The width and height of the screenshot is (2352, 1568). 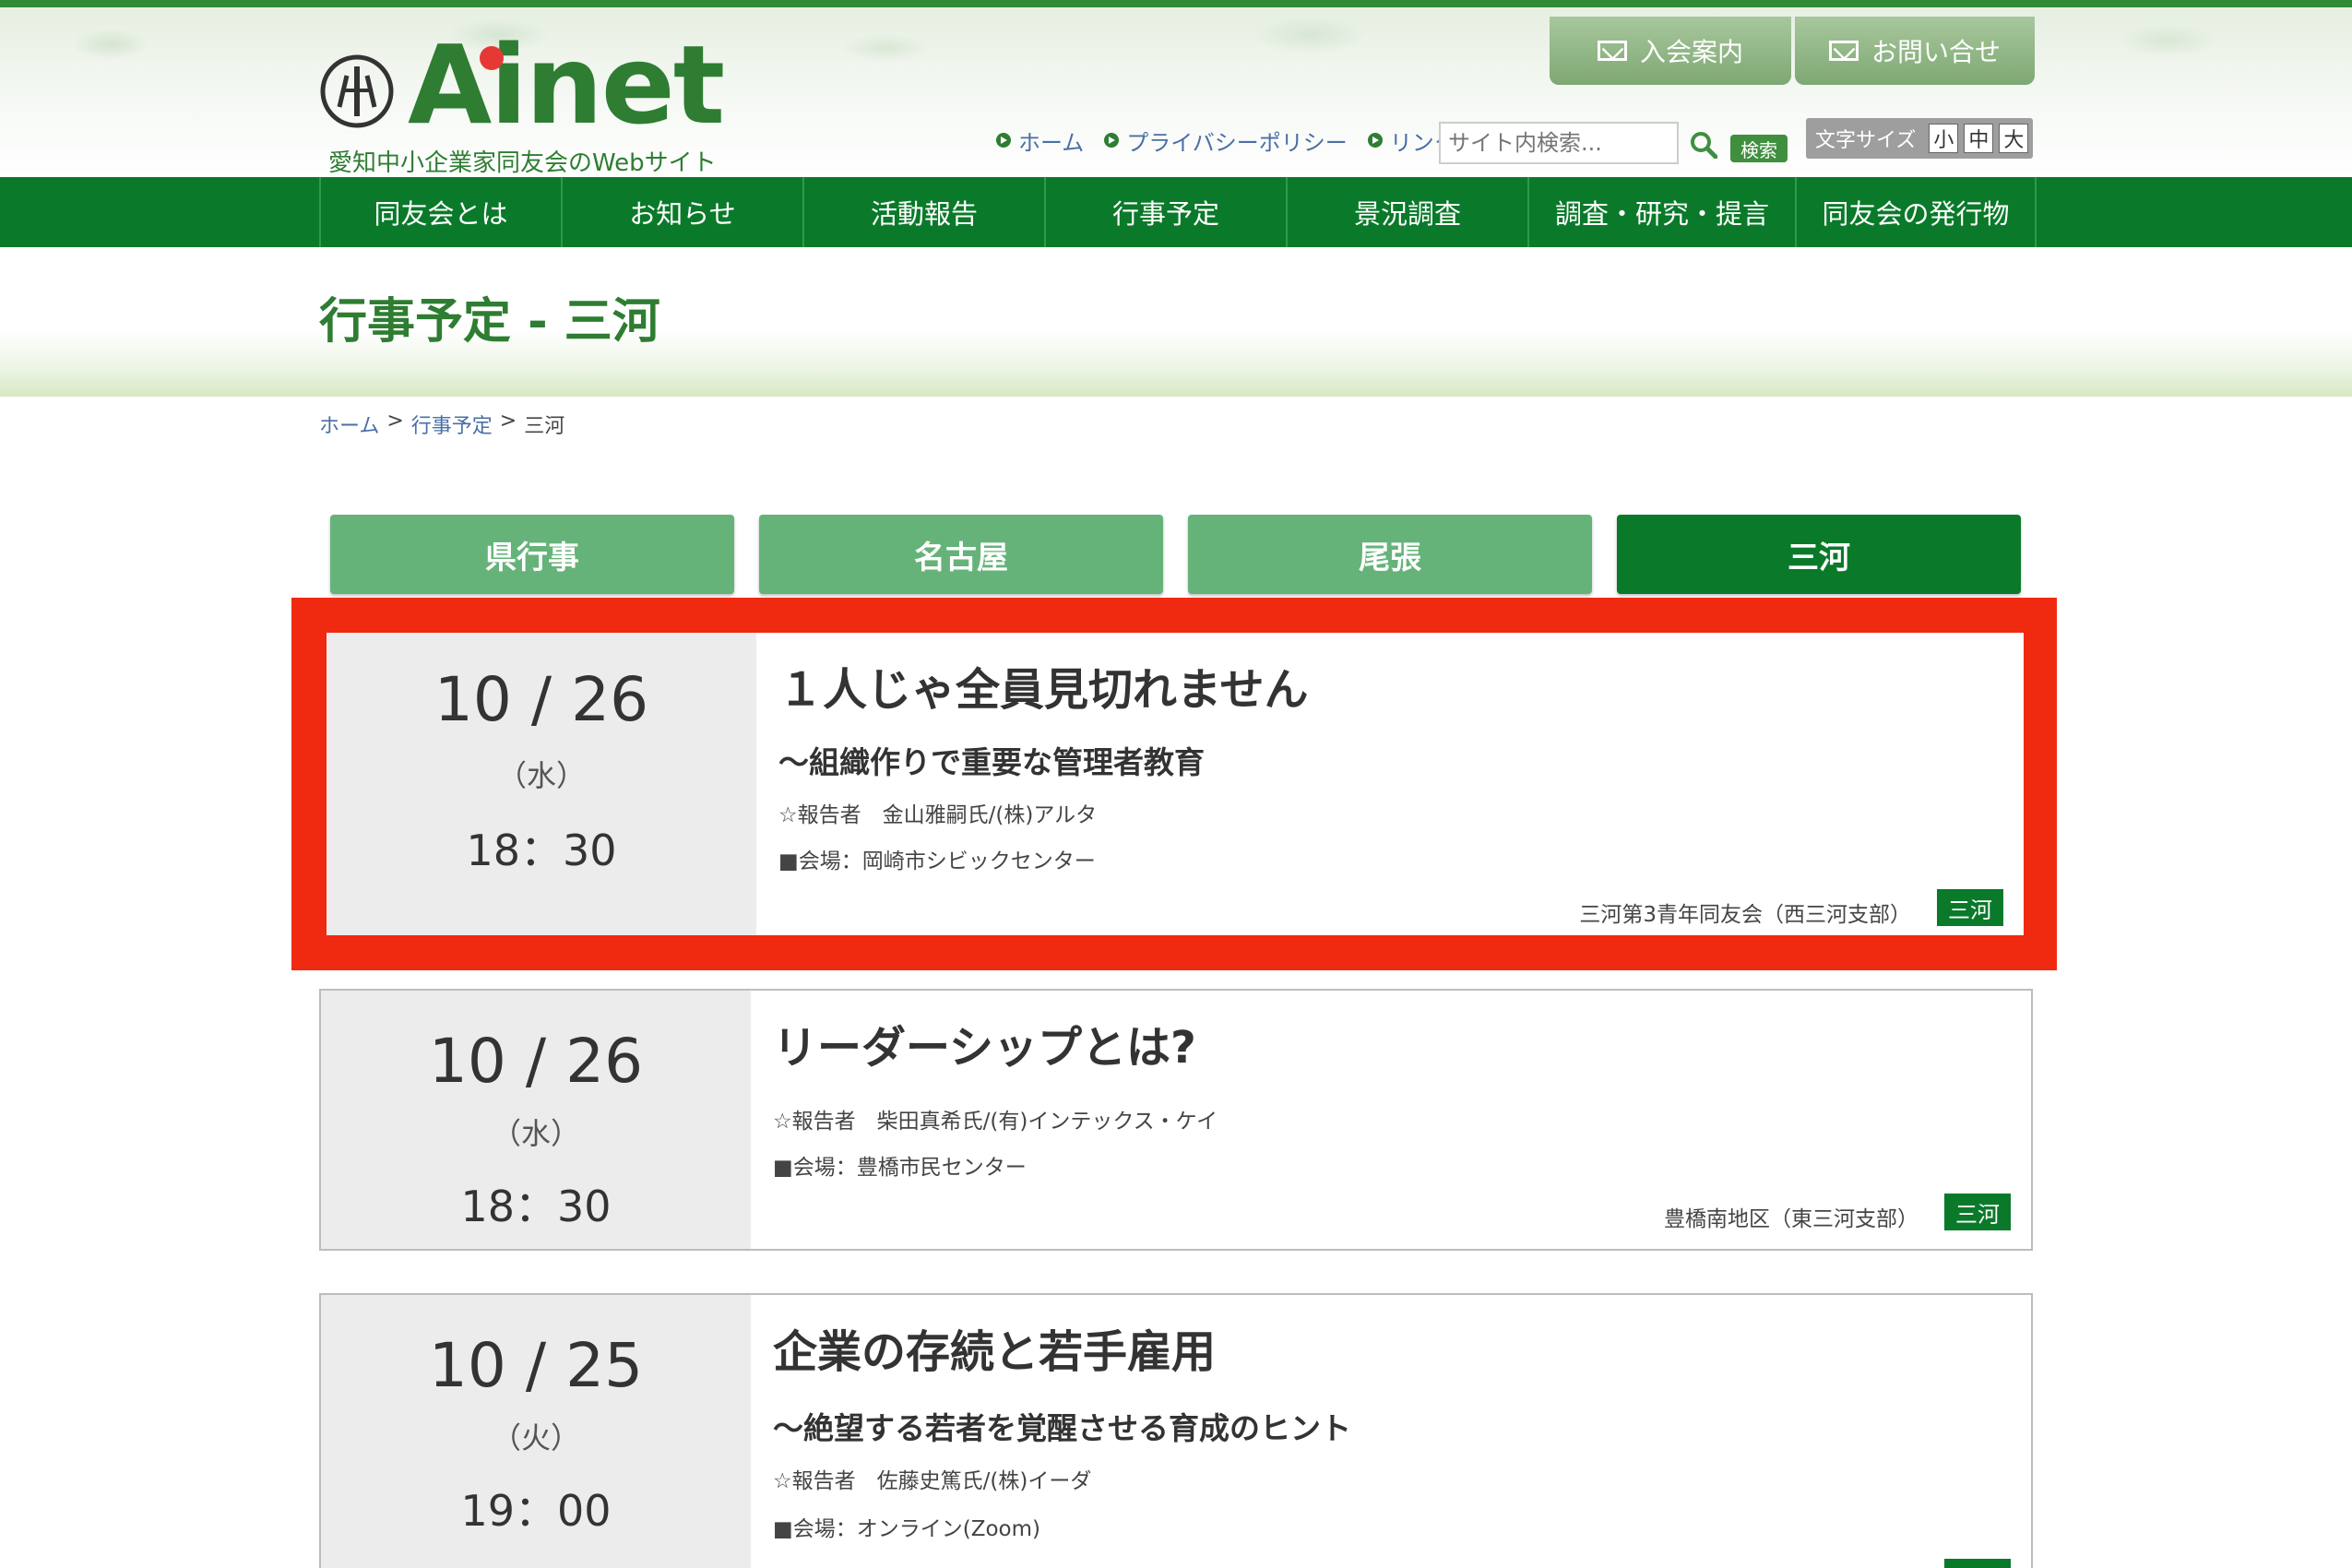 I want to click on region-tab-owari: 尾張, so click(x=1390, y=554).